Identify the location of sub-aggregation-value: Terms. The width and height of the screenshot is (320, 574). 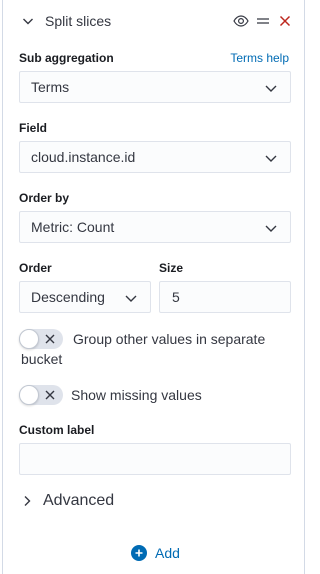
(50, 87).